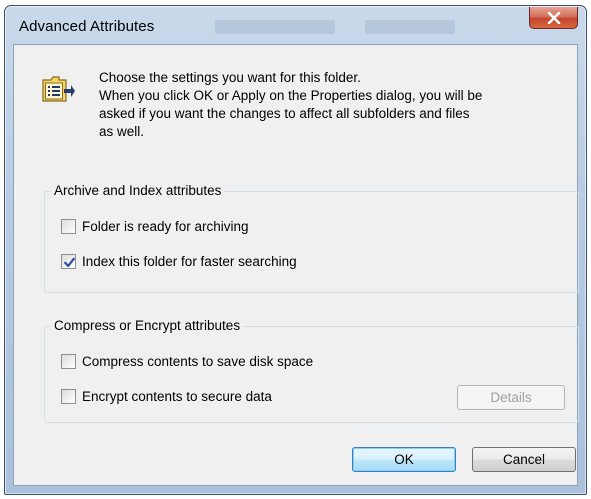  Describe the element at coordinates (138, 191) in the screenshot. I see `archive-index-group-label: Archive and Index attributes` at that location.